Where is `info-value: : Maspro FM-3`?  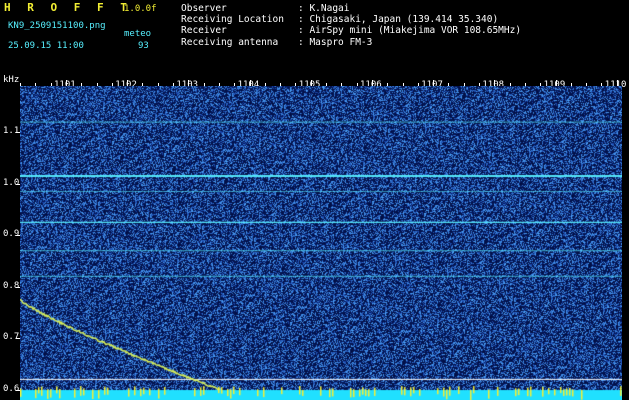 info-value: : Maspro FM-3 is located at coordinates (335, 42).